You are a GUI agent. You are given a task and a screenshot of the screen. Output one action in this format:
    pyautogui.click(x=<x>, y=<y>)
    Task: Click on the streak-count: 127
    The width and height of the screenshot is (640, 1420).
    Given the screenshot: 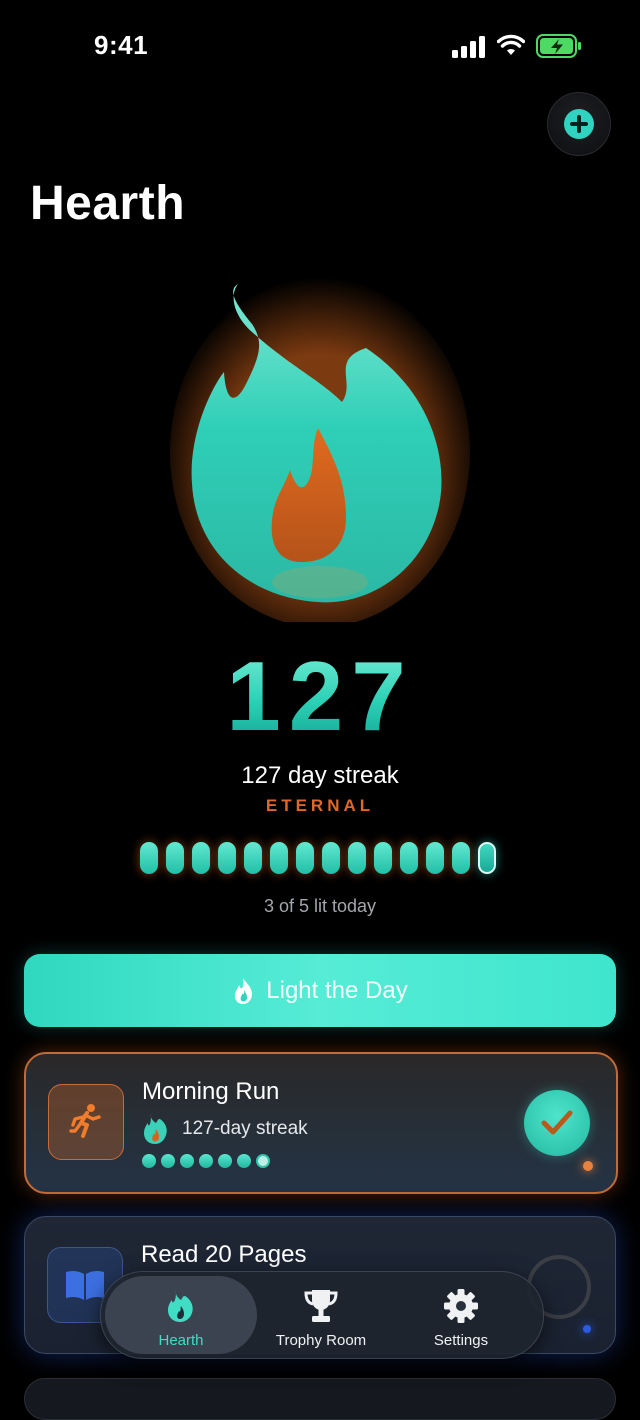 What is the action you would take?
    pyautogui.click(x=320, y=696)
    